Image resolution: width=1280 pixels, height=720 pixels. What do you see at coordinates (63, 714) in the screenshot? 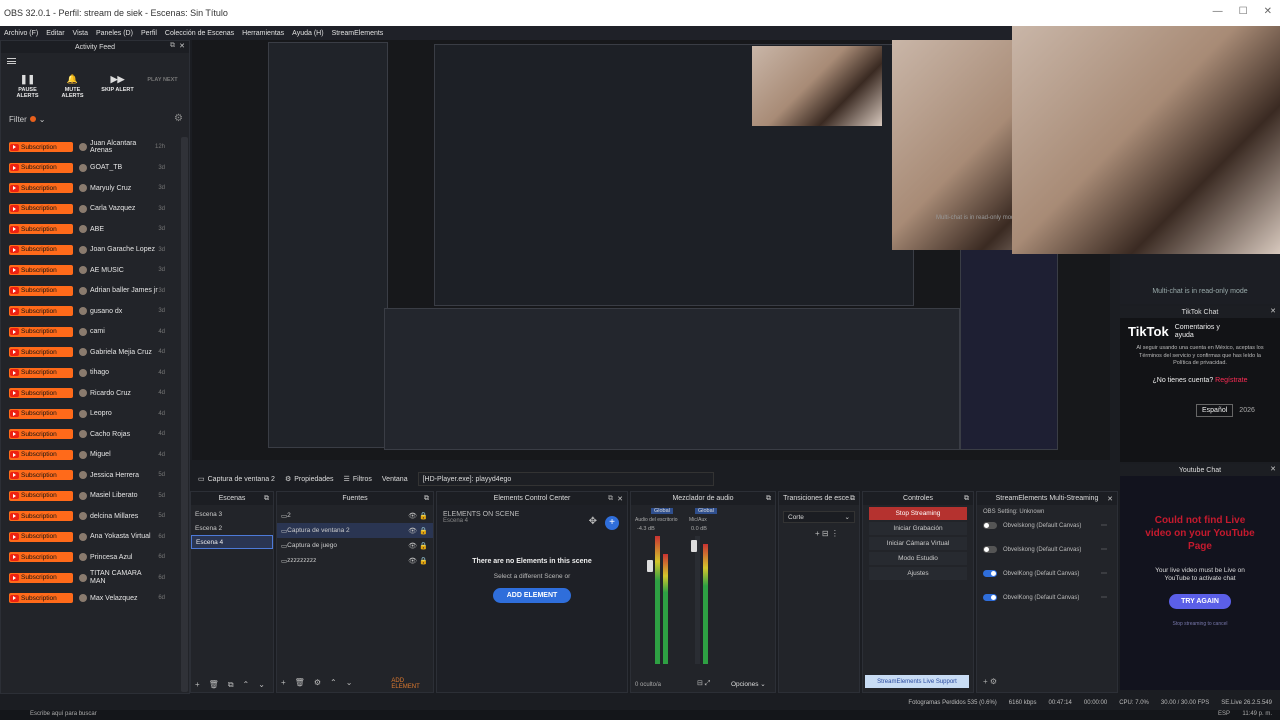
I see `taskbar-search: Escribe aquí para buscar` at bounding box center [63, 714].